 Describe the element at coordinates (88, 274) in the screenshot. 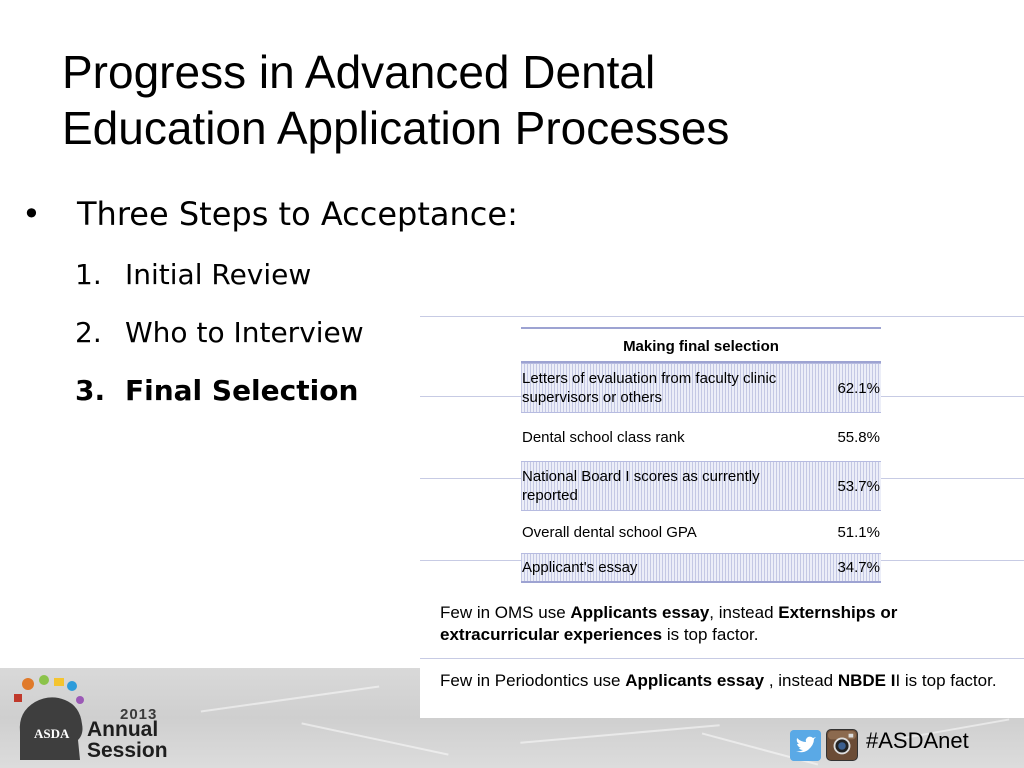

I see `step-number: 1.` at that location.